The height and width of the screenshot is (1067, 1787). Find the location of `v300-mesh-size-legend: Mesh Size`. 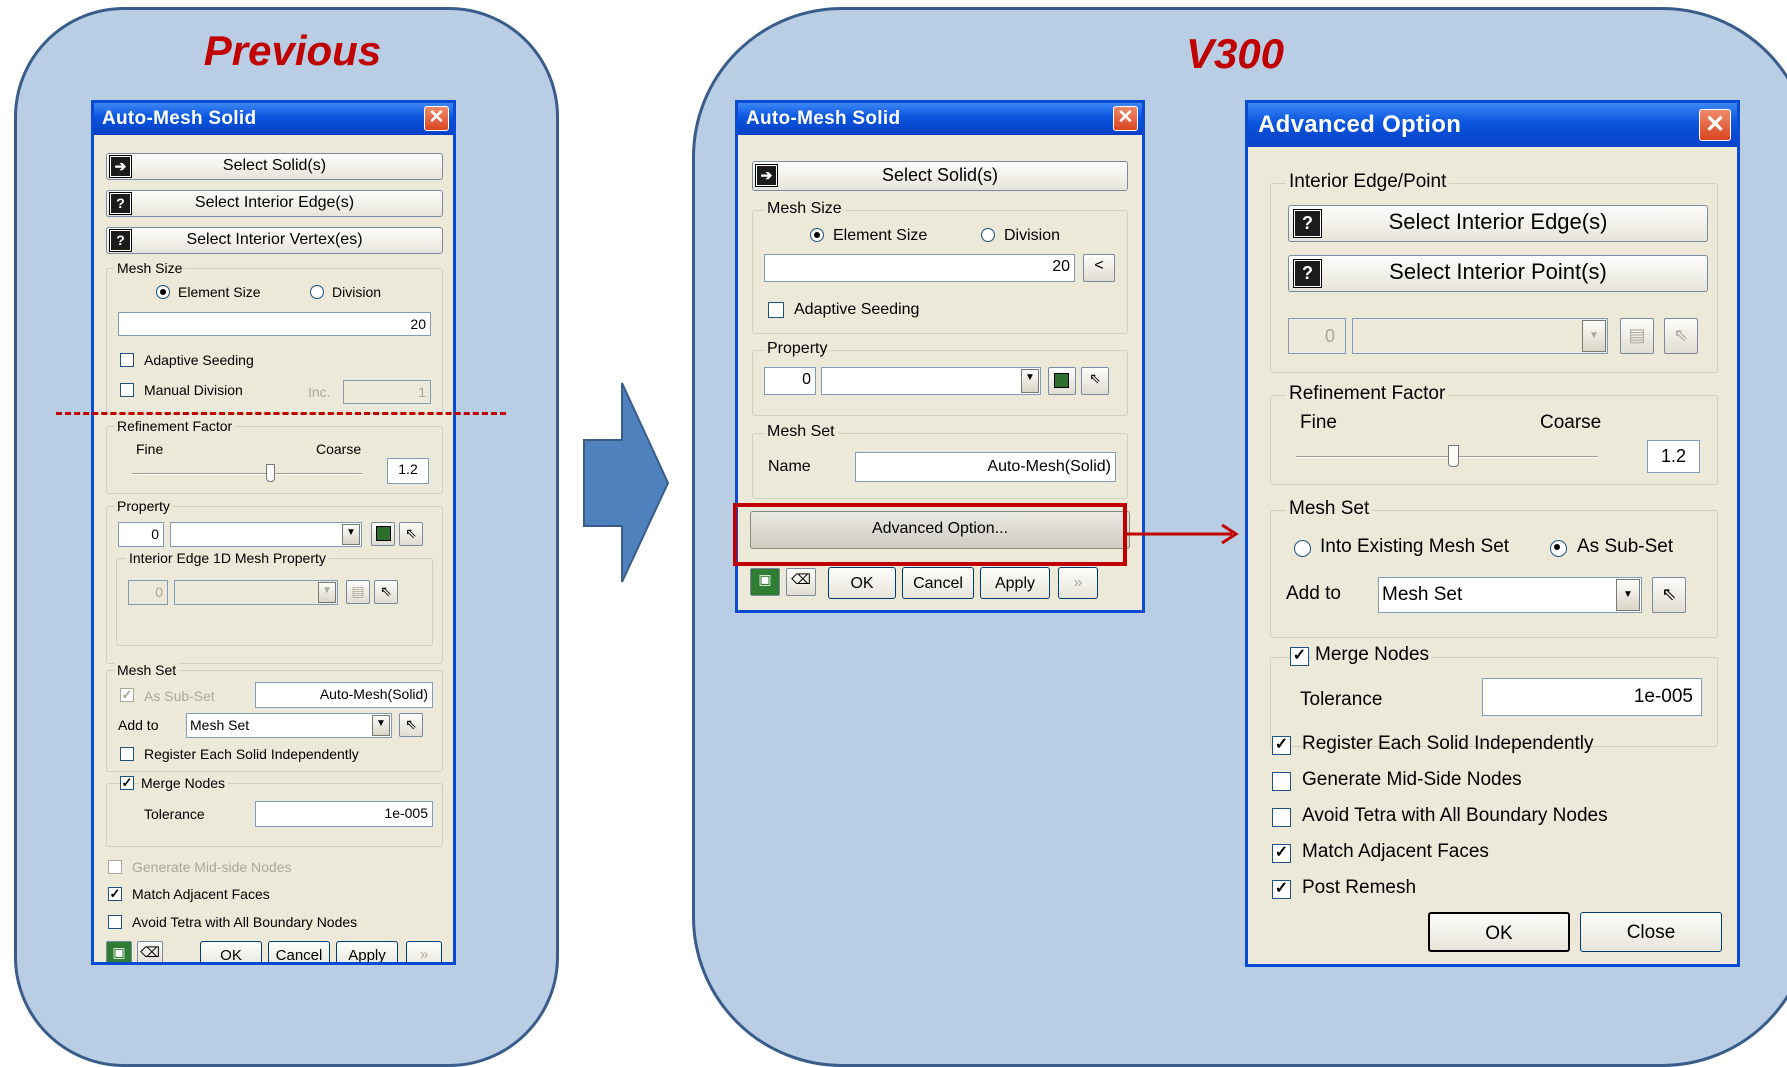

v300-mesh-size-legend: Mesh Size is located at coordinates (804, 209).